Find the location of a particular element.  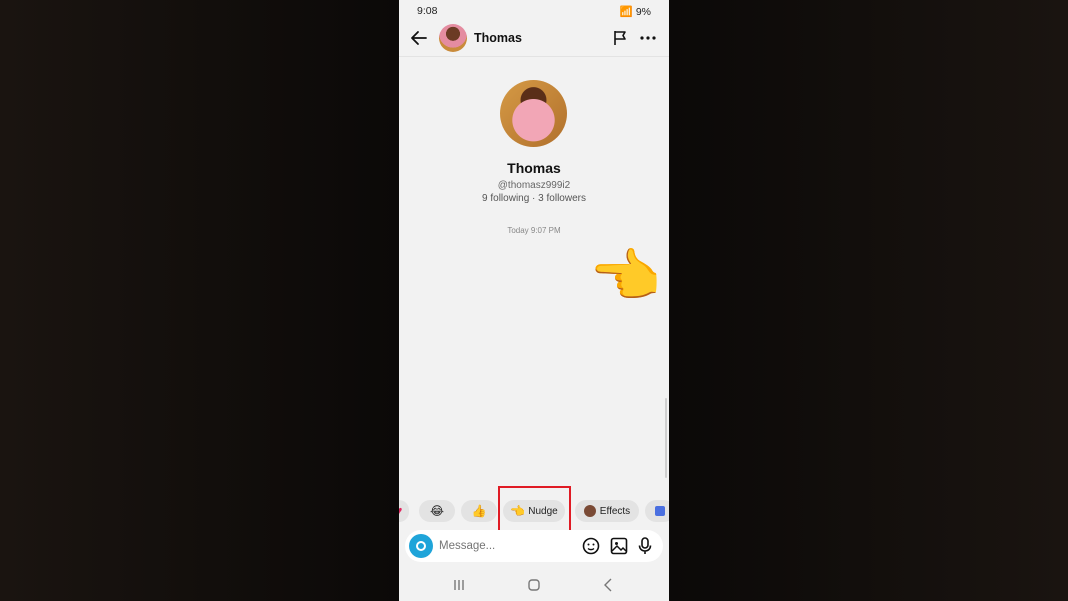

effects-avatar-icon is located at coordinates (589, 511).